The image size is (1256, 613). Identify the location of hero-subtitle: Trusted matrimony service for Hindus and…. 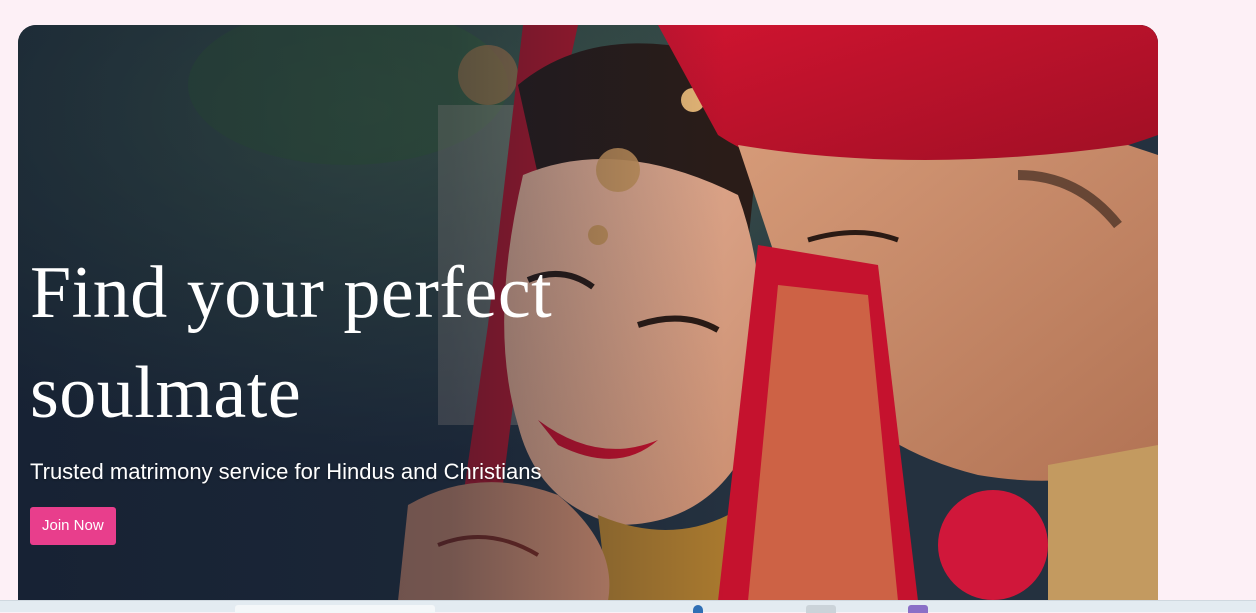
(286, 471).